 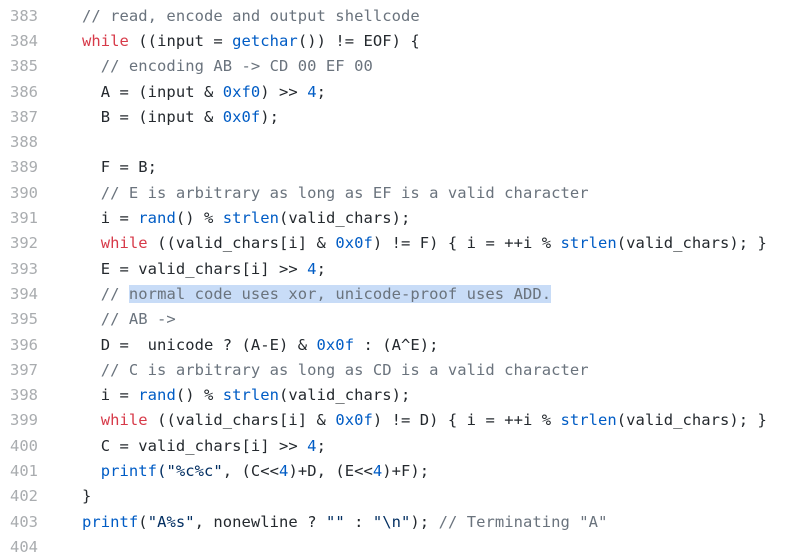 I want to click on code-line: 404, so click(x=400, y=546).